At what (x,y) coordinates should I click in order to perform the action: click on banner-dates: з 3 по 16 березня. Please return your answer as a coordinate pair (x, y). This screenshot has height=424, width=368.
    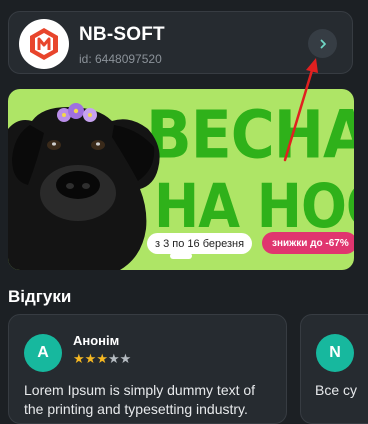
    Looking at the image, I should click on (200, 243).